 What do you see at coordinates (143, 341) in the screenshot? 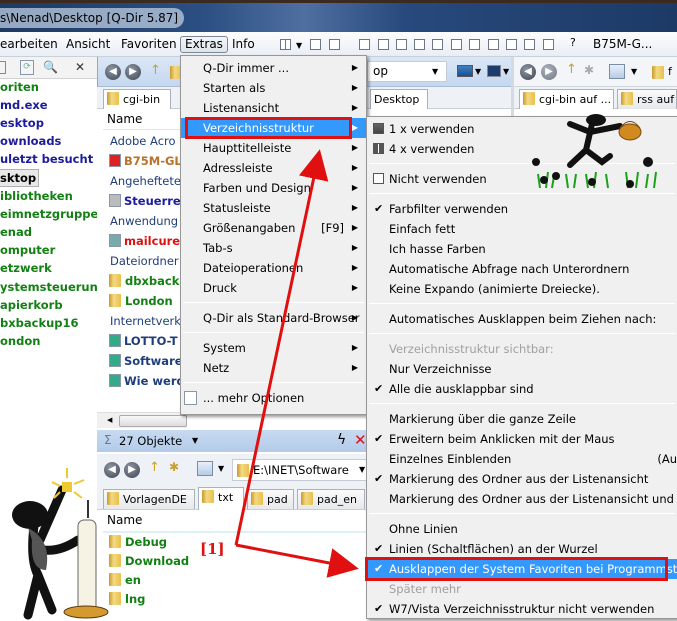
I see `list-item: LOTTO-T` at bounding box center [143, 341].